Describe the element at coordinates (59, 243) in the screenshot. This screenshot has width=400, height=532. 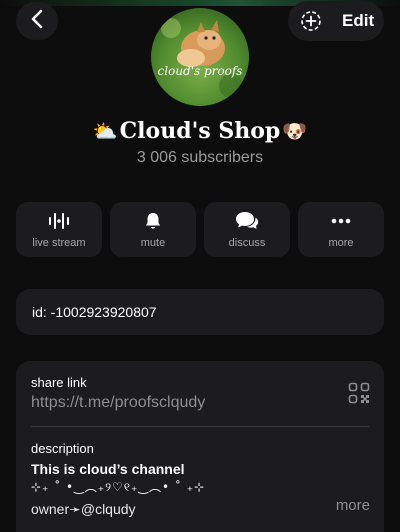
I see `live-stream-label: live stream` at that location.